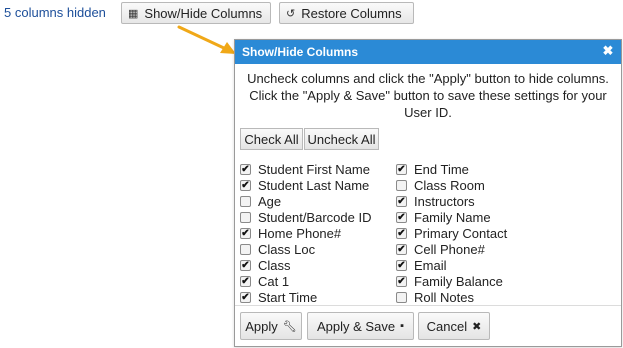  What do you see at coordinates (300, 233) in the screenshot?
I see `column-option-label: Home Phone#` at bounding box center [300, 233].